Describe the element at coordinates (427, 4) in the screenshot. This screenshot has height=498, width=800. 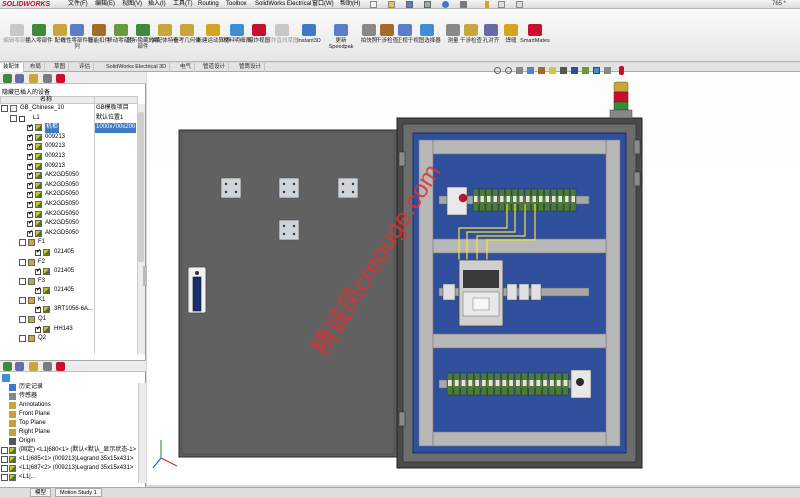
I see `print-icon` at that location.